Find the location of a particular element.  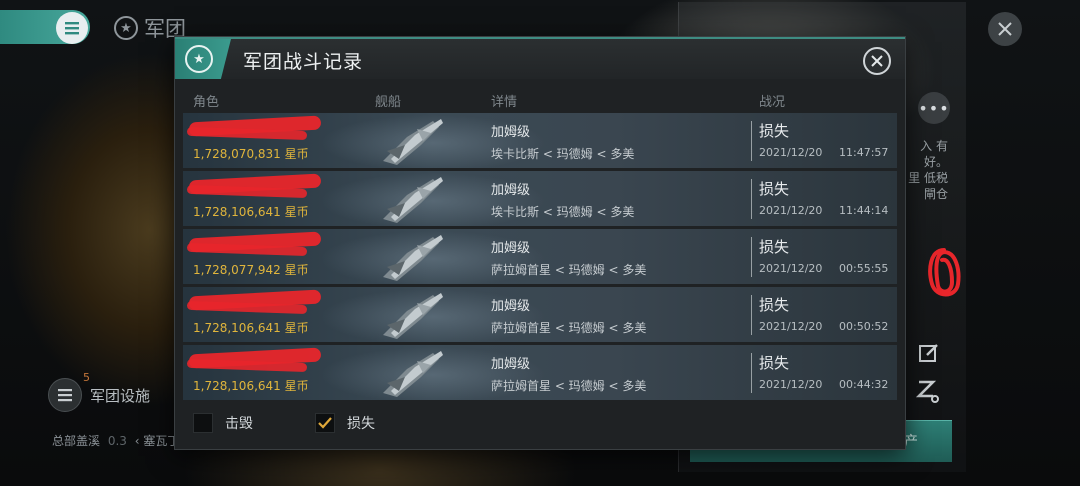

role-cell: 1,728,077,942 星币 is located at coordinates (264, 254).